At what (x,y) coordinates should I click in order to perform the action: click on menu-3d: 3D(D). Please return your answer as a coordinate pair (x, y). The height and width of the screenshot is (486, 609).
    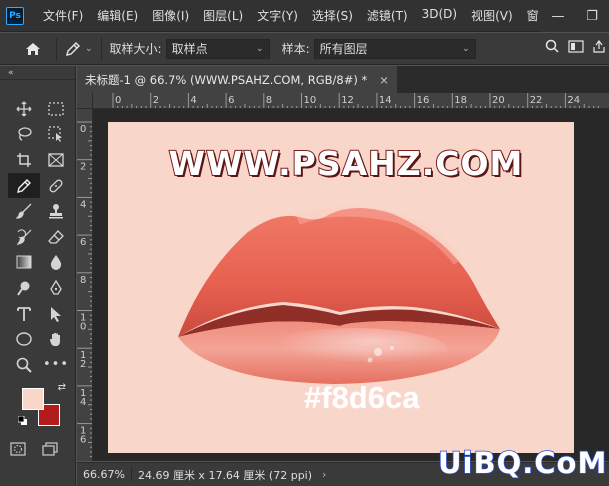
    Looking at the image, I should click on (439, 15).